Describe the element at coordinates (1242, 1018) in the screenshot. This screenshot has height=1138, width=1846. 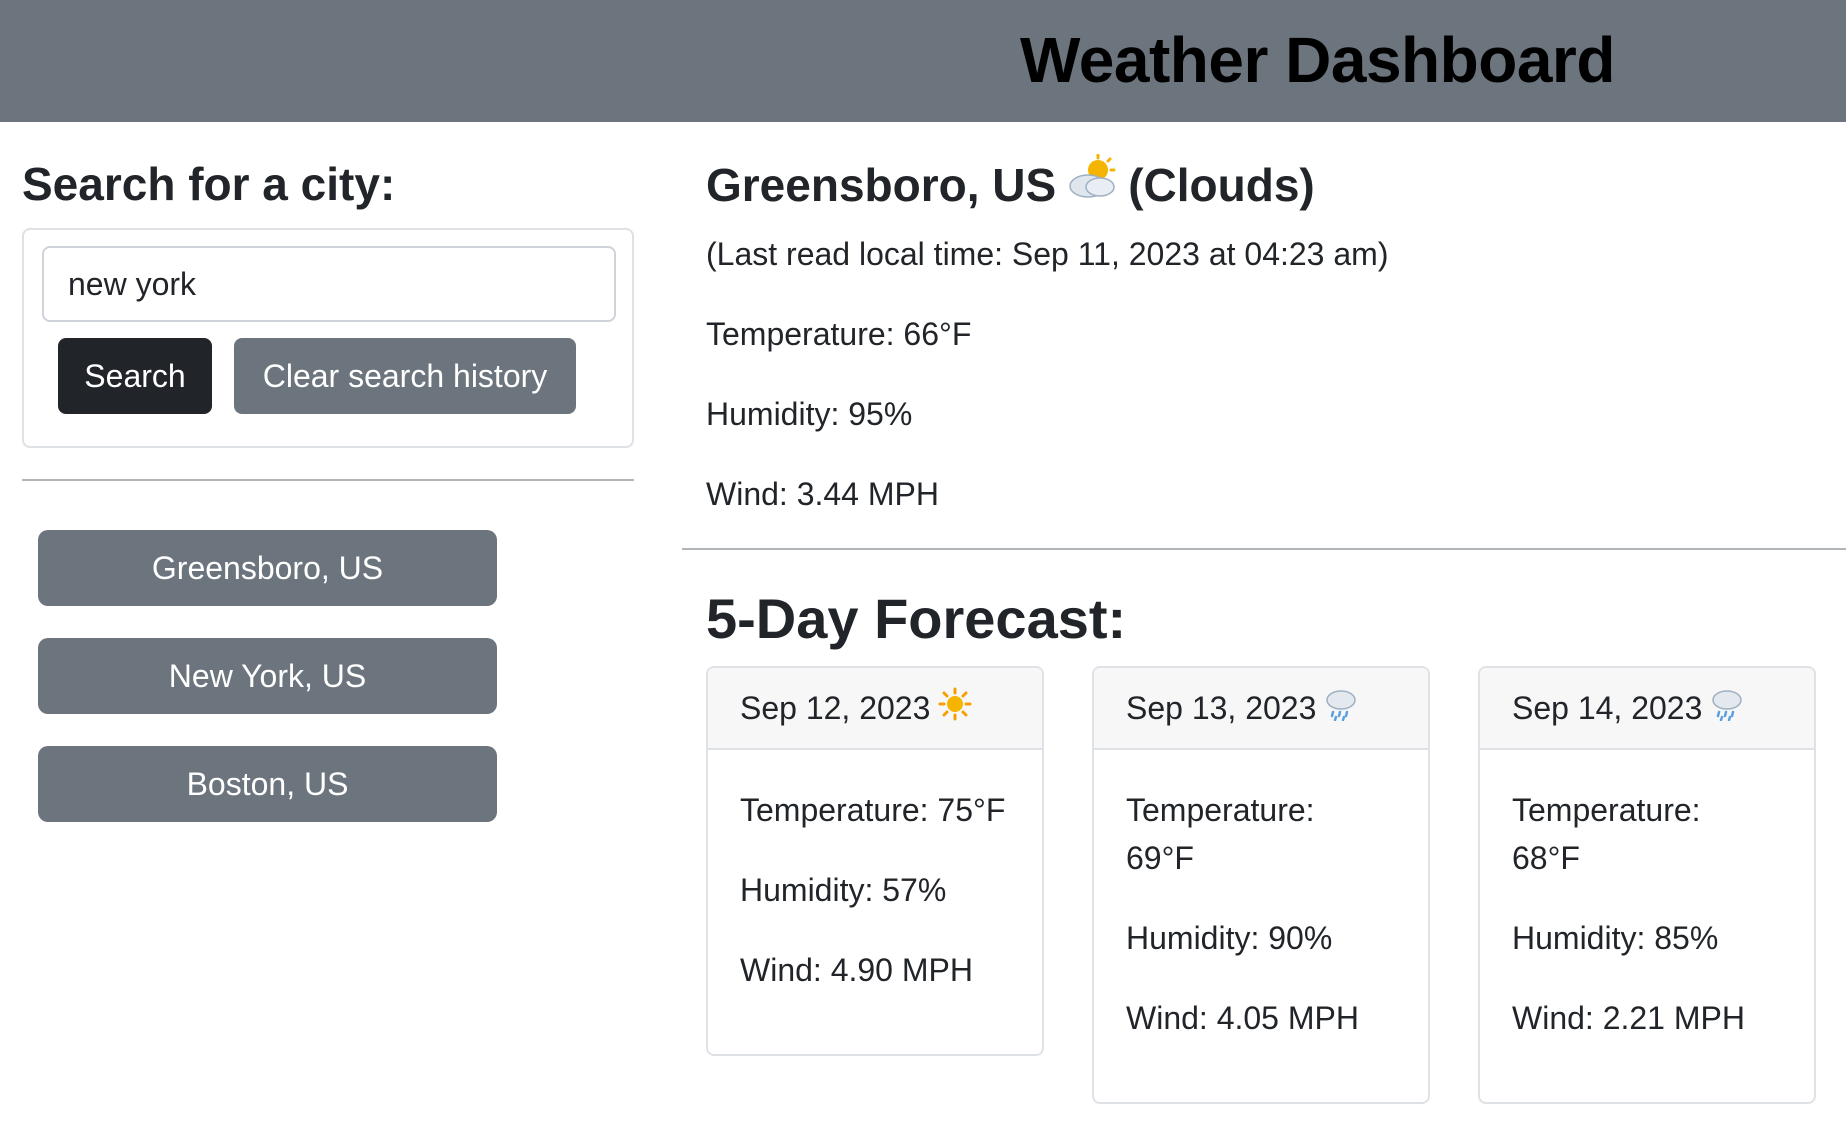
I see `forecast-wind: Wind: 4.05 MPH` at that location.